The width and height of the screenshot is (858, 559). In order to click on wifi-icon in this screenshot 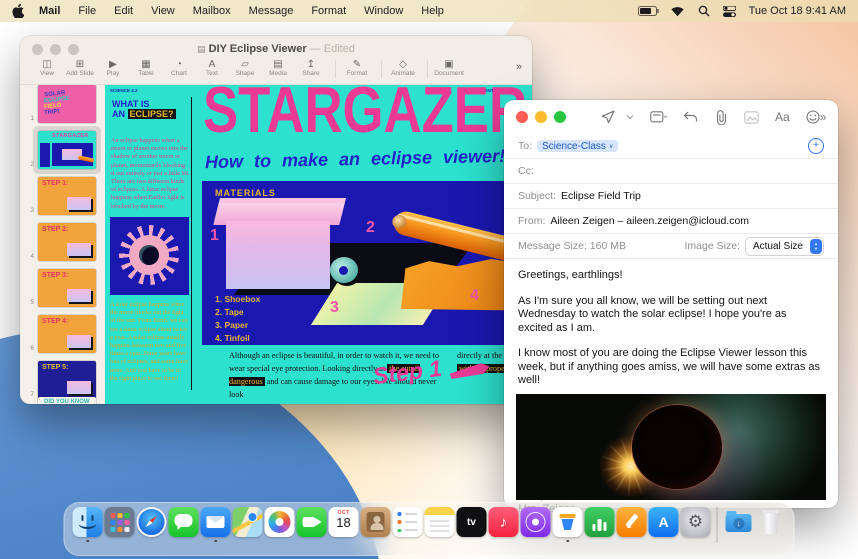, I will do `click(677, 11)`.